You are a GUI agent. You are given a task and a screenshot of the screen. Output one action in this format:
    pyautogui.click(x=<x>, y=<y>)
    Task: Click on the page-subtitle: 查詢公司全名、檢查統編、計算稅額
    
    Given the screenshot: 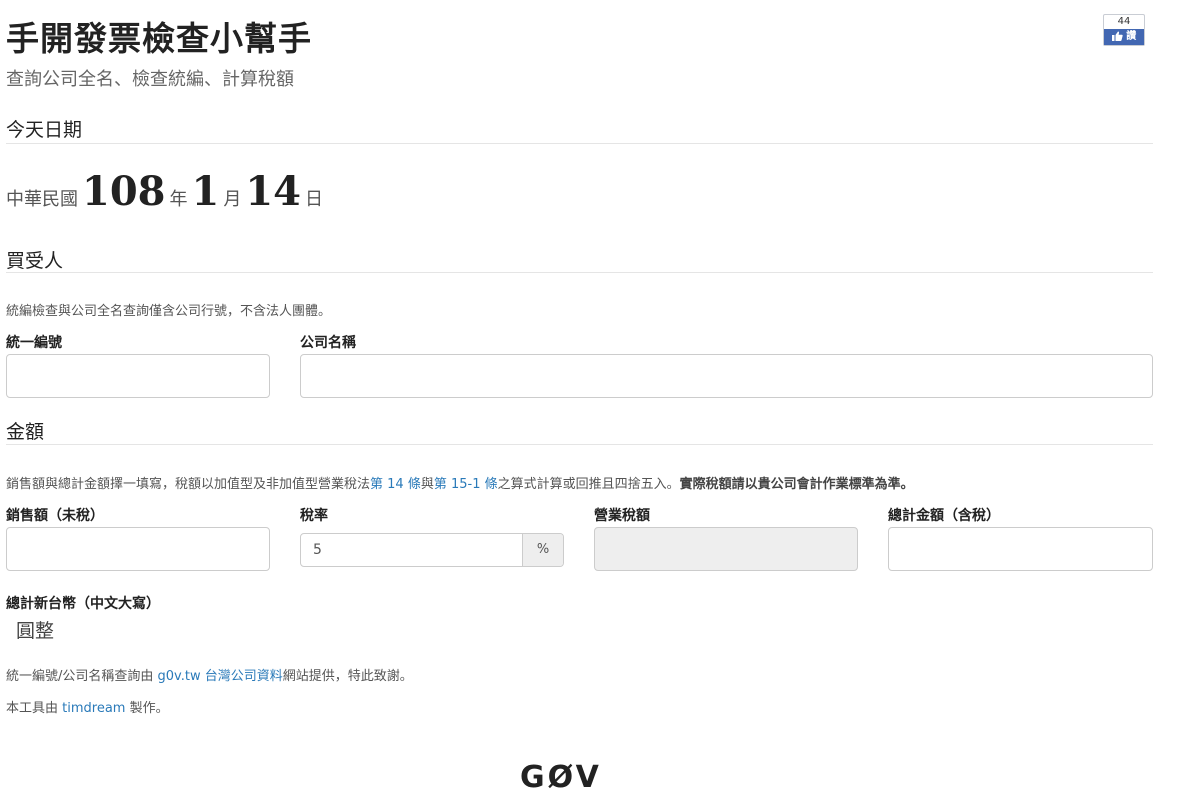 What is the action you would take?
    pyautogui.click(x=150, y=79)
    